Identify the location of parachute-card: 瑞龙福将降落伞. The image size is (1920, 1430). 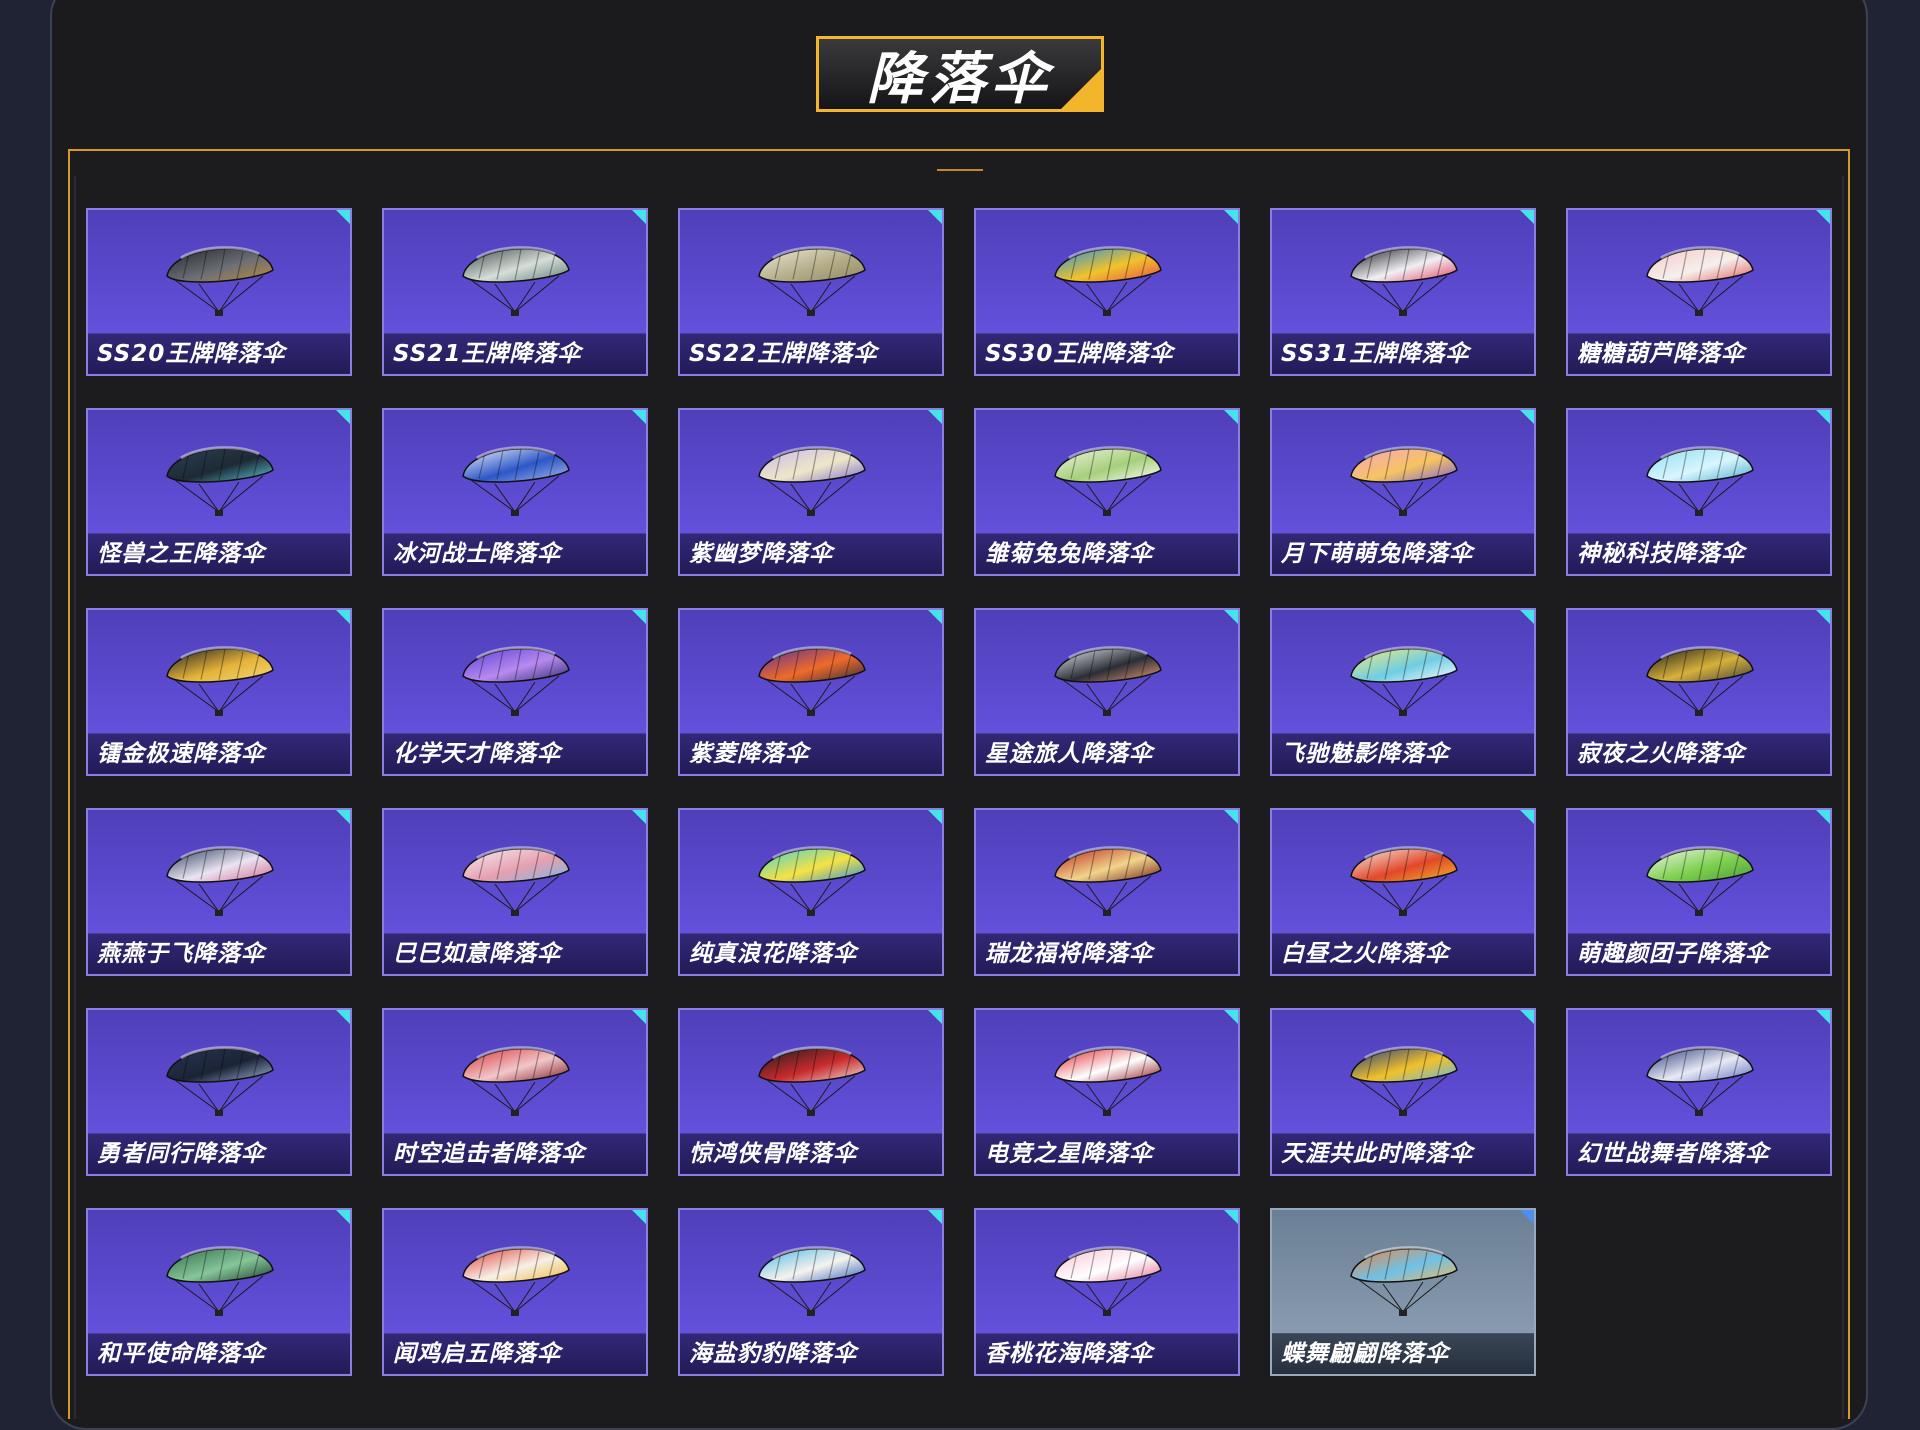
(1107, 892).